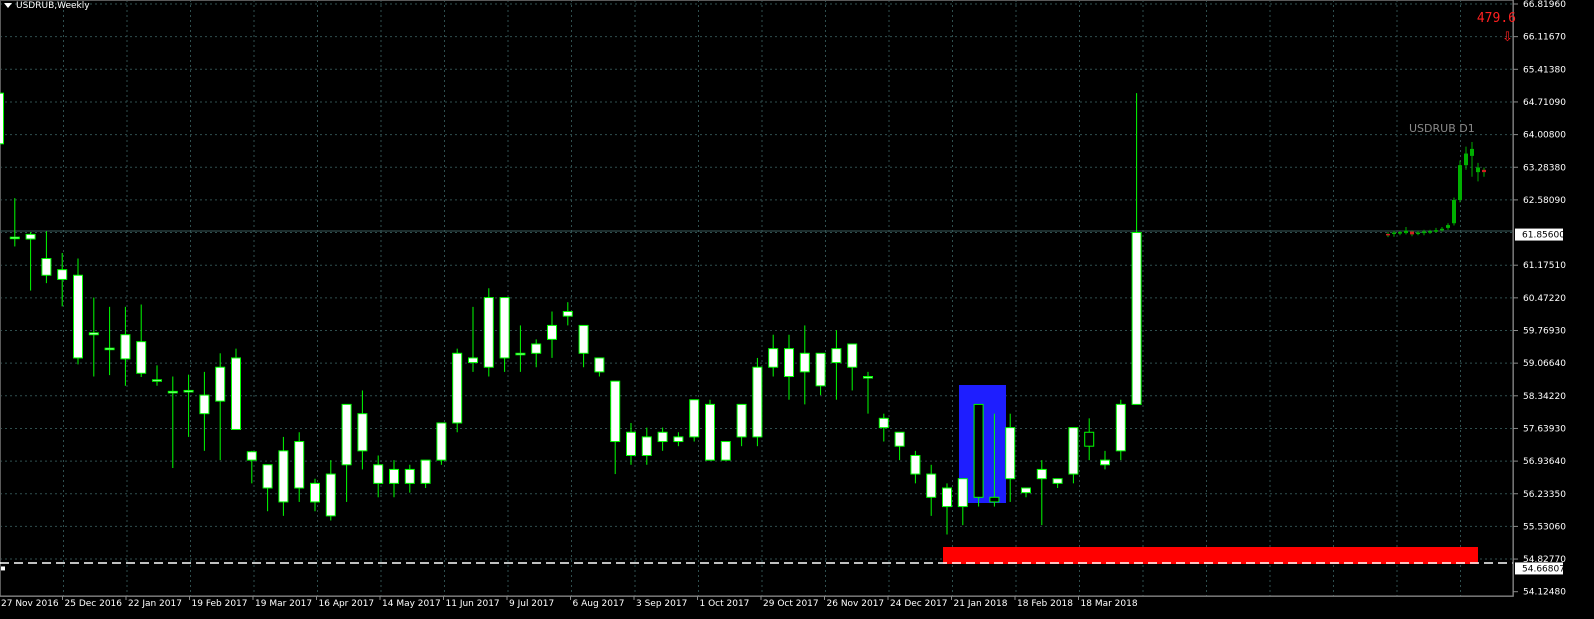 The image size is (1594, 619). What do you see at coordinates (919, 604) in the screenshot?
I see `time-tick-label: 24 Dec 2017` at bounding box center [919, 604].